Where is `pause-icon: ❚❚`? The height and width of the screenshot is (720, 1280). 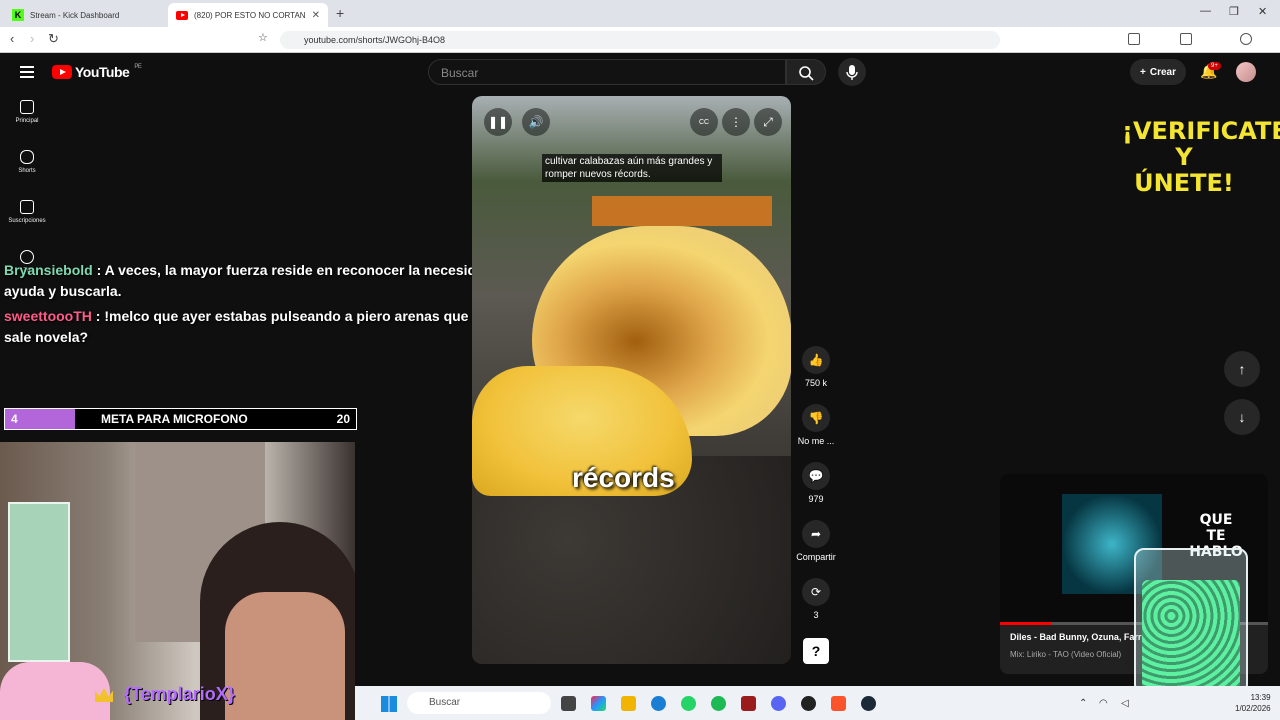 pause-icon: ❚❚ is located at coordinates (498, 122).